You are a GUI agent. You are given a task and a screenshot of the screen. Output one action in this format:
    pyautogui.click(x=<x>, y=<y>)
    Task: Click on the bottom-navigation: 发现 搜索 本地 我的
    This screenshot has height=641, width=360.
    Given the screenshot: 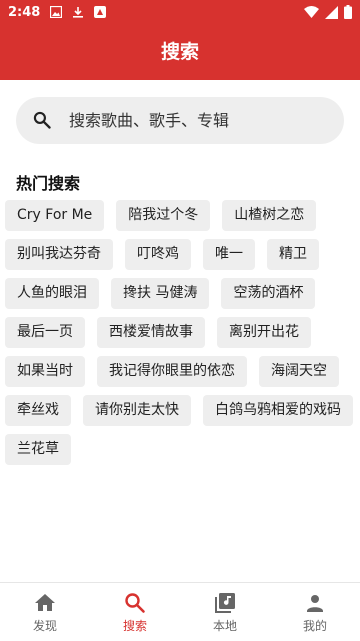 What is the action you would take?
    pyautogui.click(x=180, y=611)
    